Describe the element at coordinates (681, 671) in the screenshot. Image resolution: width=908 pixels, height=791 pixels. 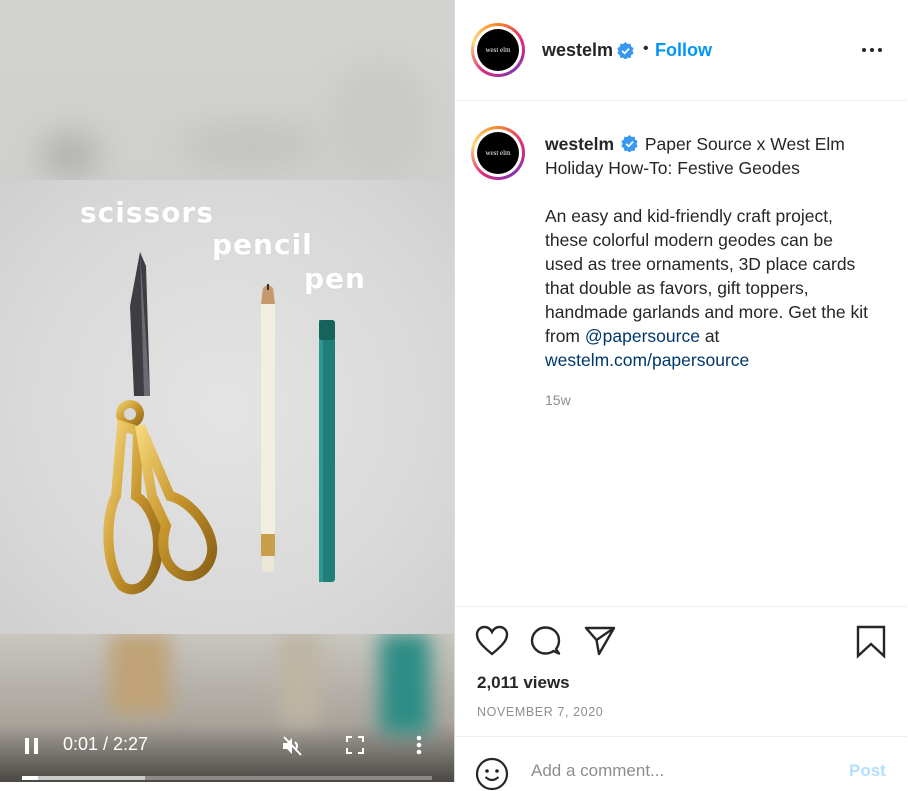
I see `post-actions: 2,011 views NOVEMBER 7, 2020` at that location.